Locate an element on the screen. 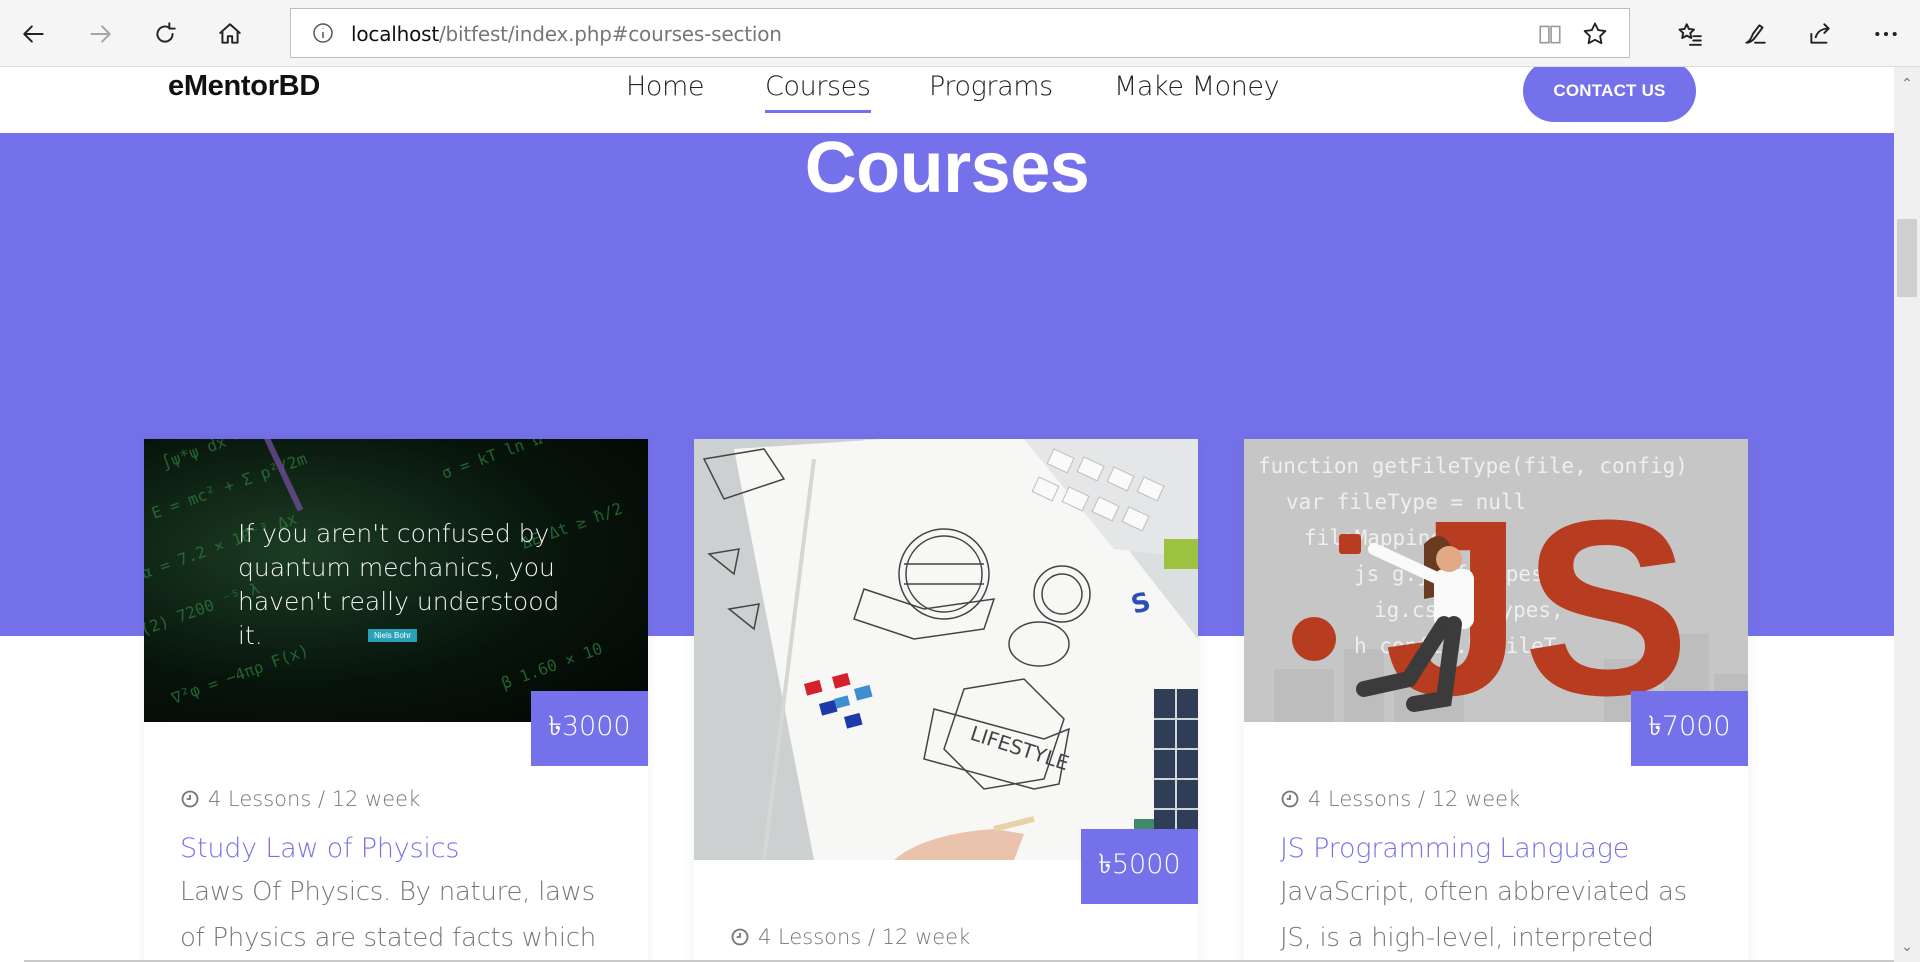  notes-button is located at coordinates (1755, 34).